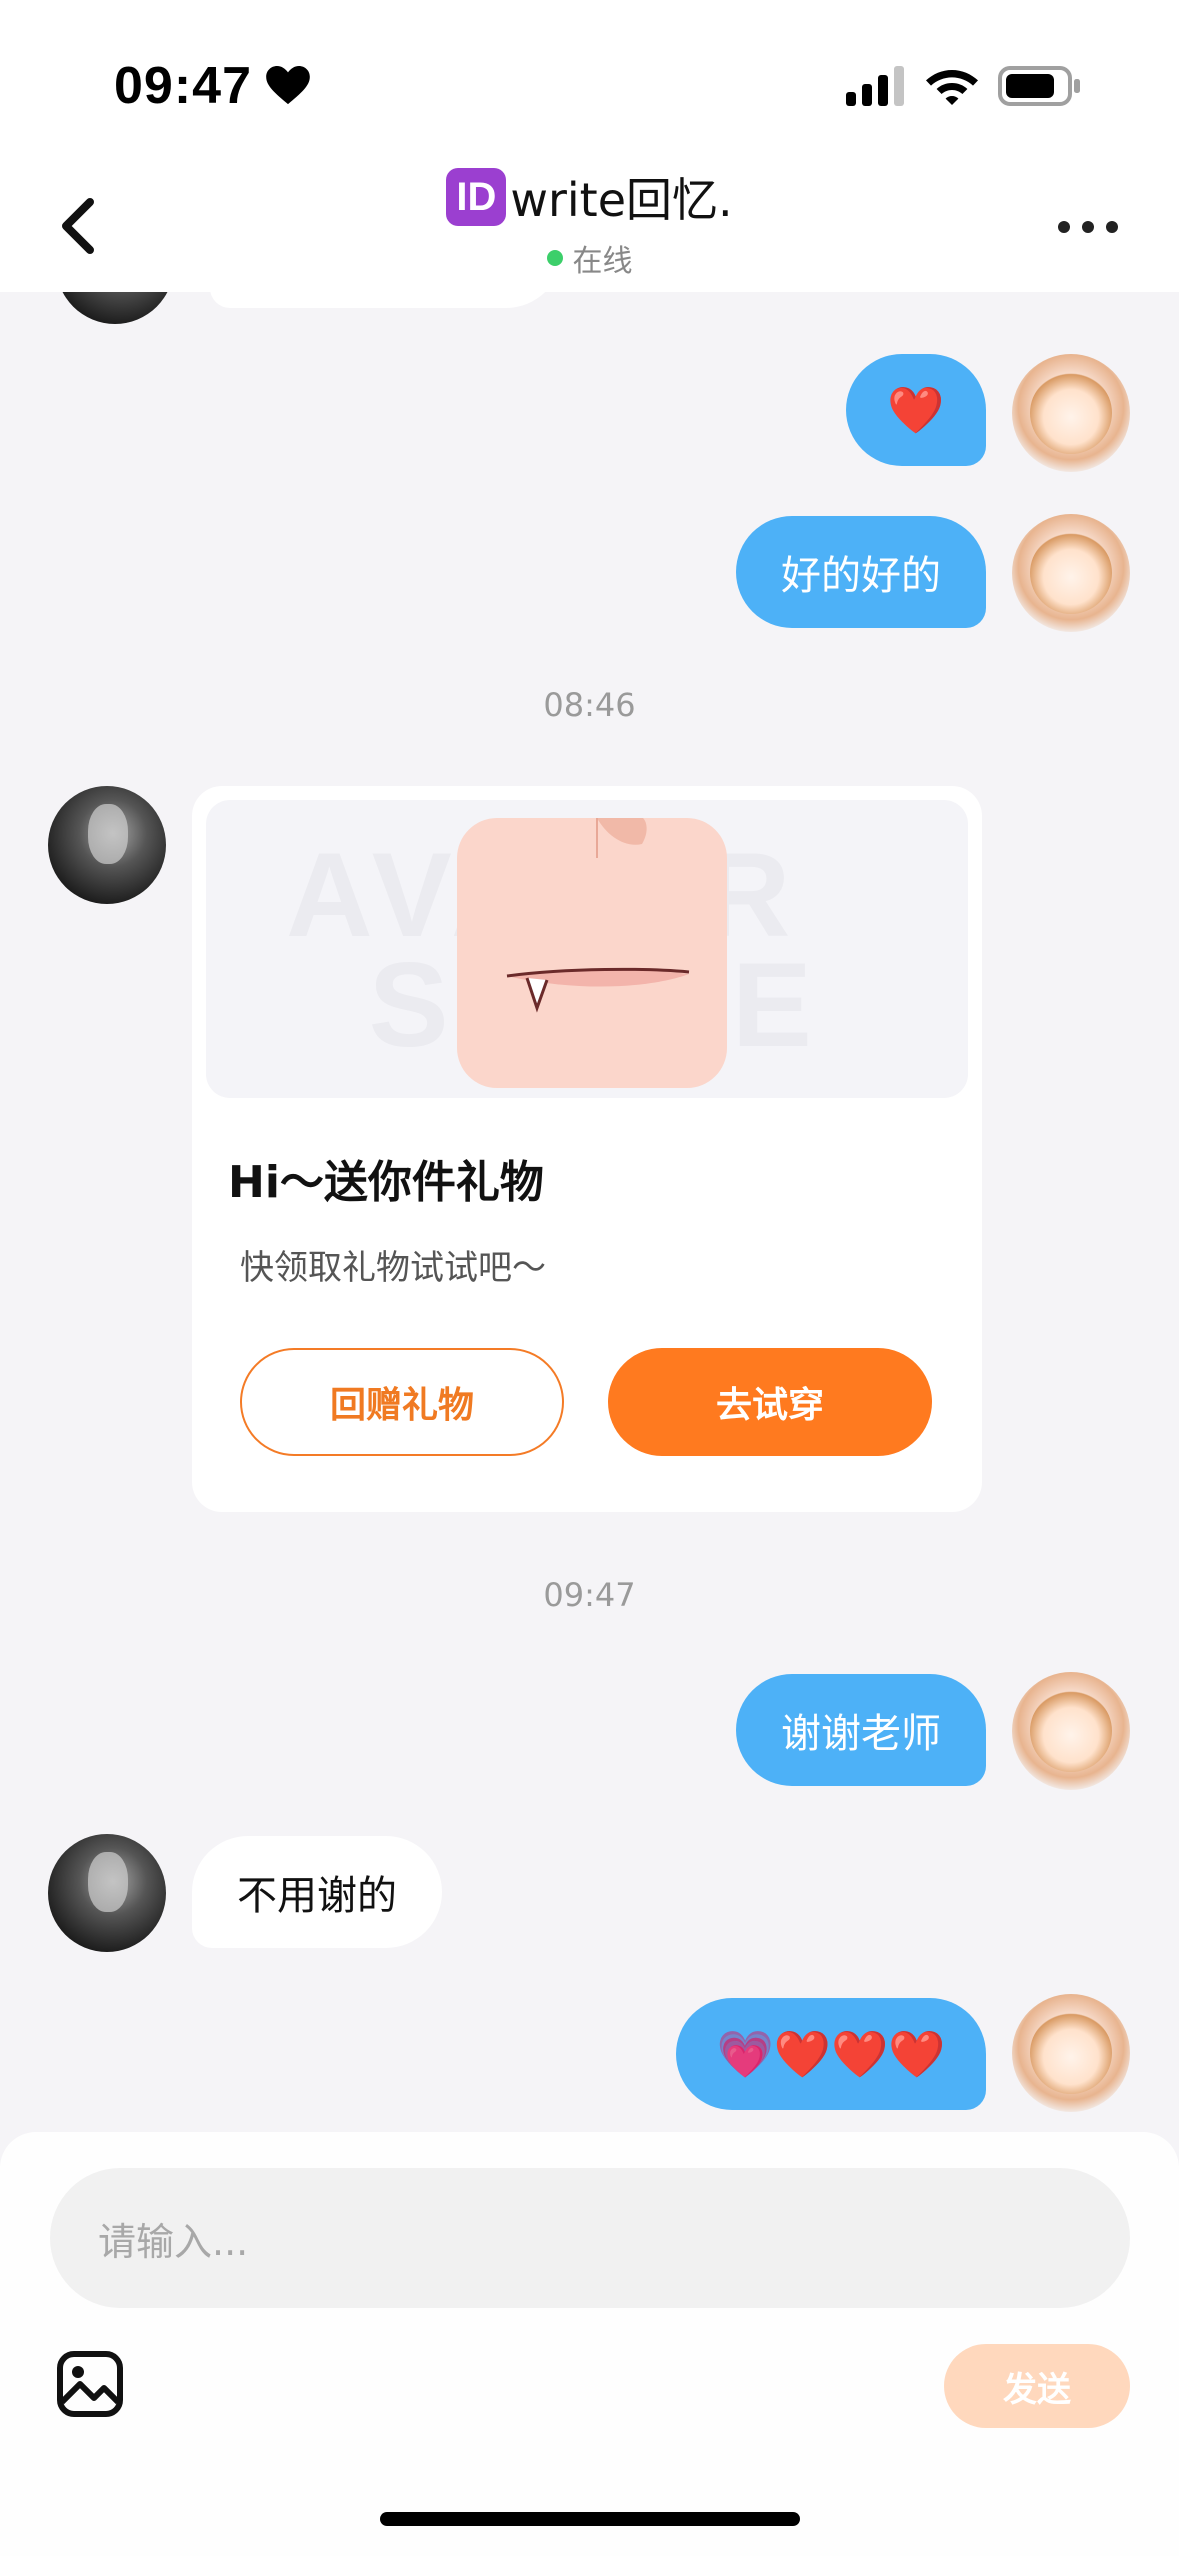 The image size is (1179, 2556). Describe the element at coordinates (386, 300) in the screenshot. I see `message-bubble` at that location.